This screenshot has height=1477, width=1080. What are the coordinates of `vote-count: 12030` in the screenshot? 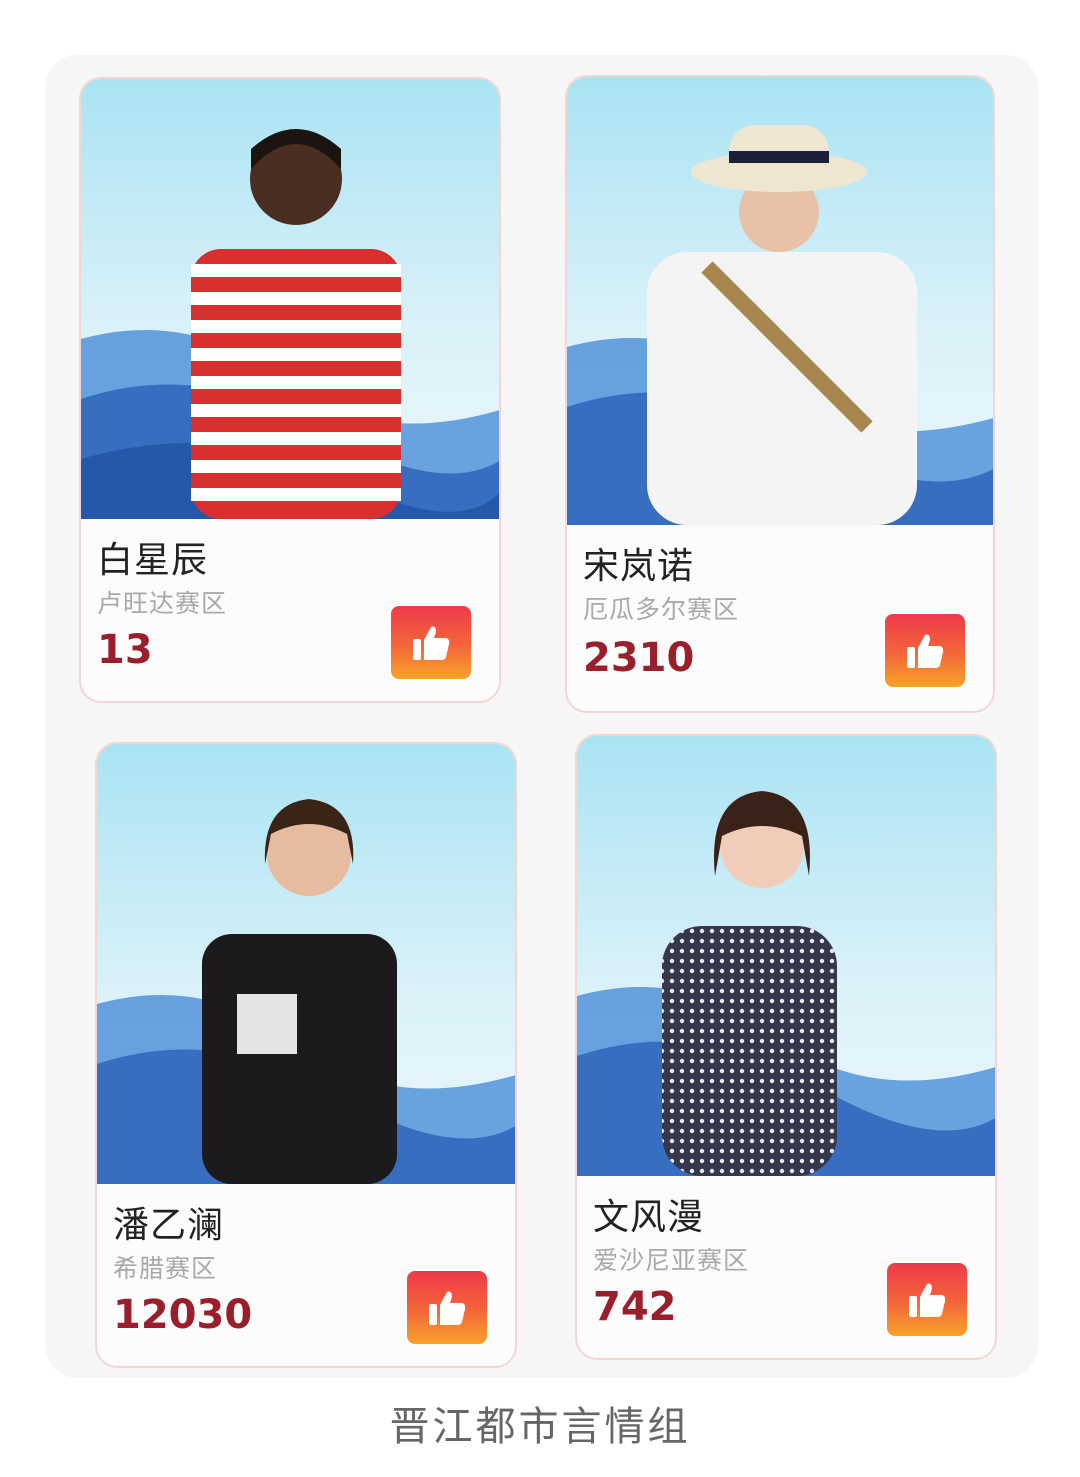 It's located at (183, 1315).